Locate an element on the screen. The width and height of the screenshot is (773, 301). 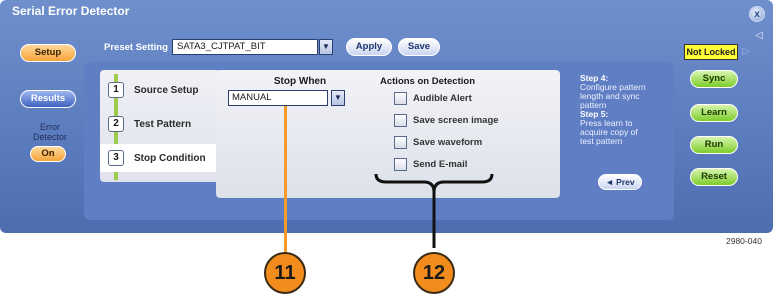
actions-on-detection-title: Actions on Detection is located at coordinates (428, 81).